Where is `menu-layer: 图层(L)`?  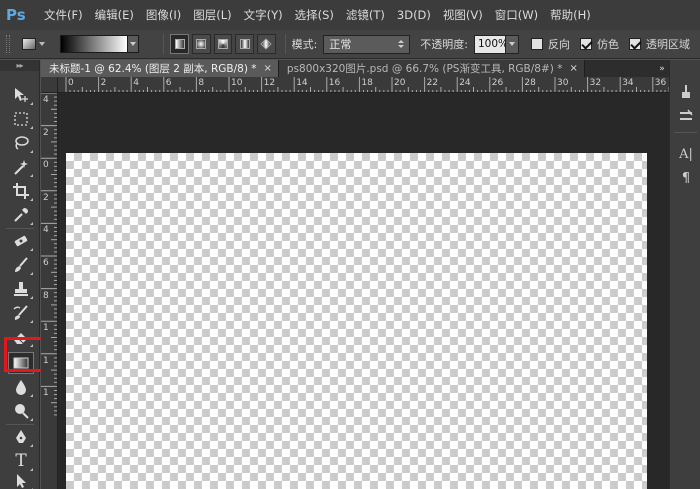 menu-layer: 图层(L) is located at coordinates (212, 15).